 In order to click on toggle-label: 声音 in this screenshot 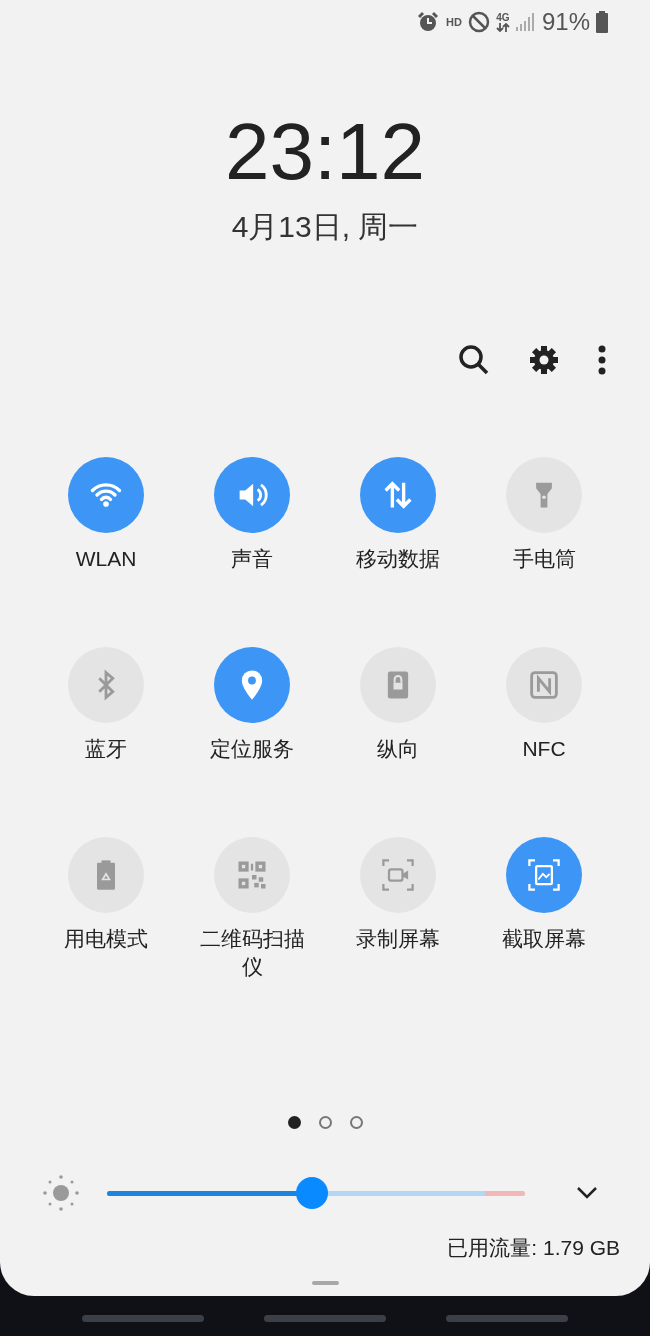, I will do `click(252, 559)`.